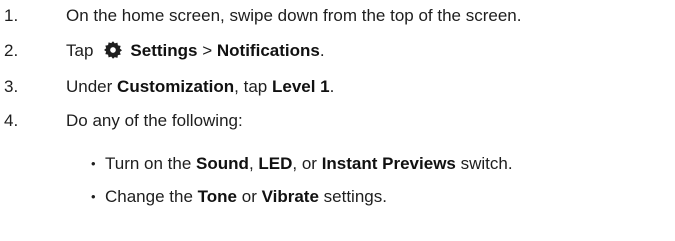 The height and width of the screenshot is (241, 675). Describe the element at coordinates (149, 196) in the screenshot. I see `bullet-prefix: Change the` at that location.